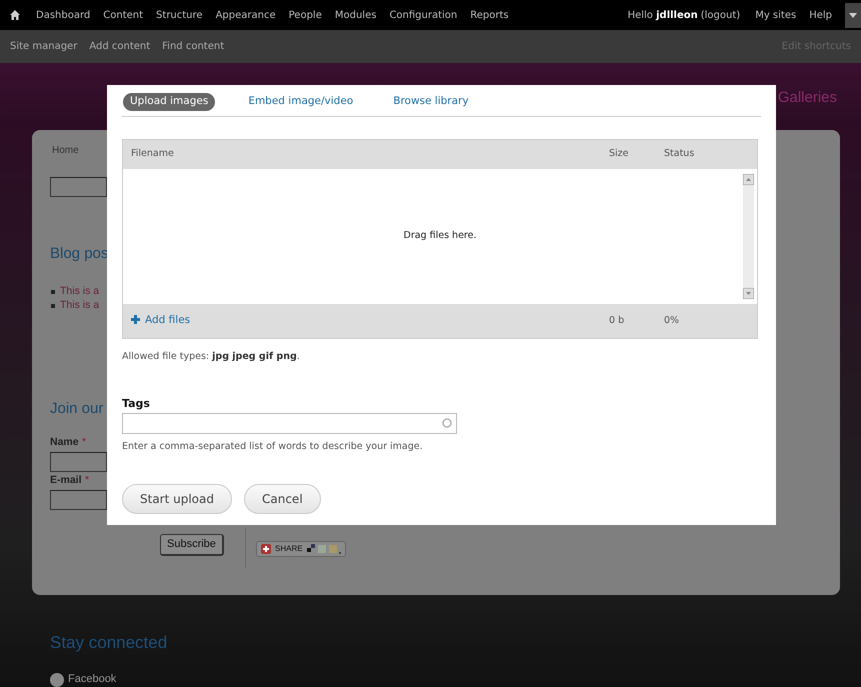 This screenshot has height=687, width=861. Describe the element at coordinates (63, 15) in the screenshot. I see `toolbar-menu-item: Dashboard` at that location.